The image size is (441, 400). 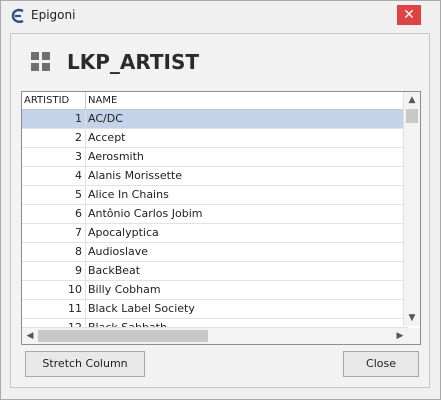 I want to click on table-row: 6 Antônio Carlos Jobim, so click(x=215, y=214).